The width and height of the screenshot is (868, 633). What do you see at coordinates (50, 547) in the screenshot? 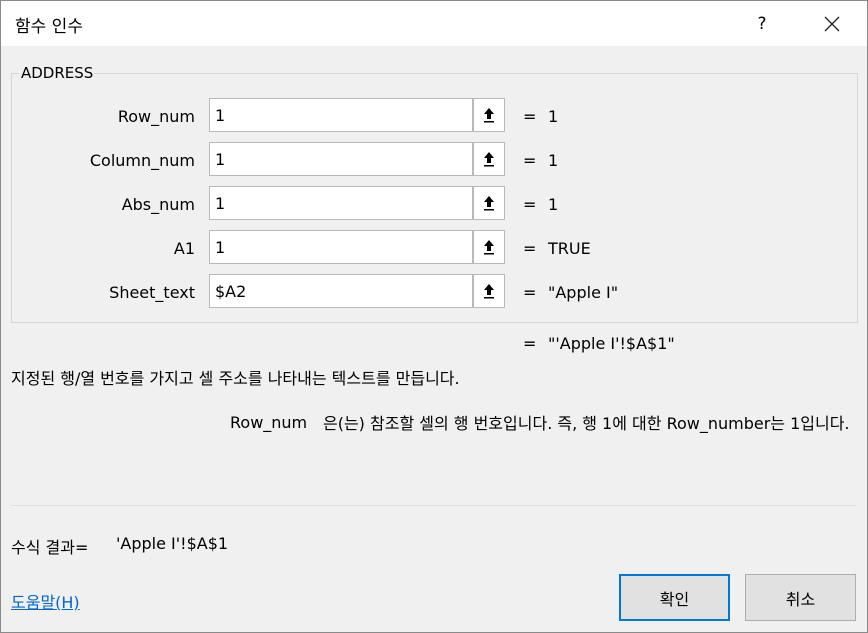
I see `formula-result-label: 수식 결과=` at bounding box center [50, 547].